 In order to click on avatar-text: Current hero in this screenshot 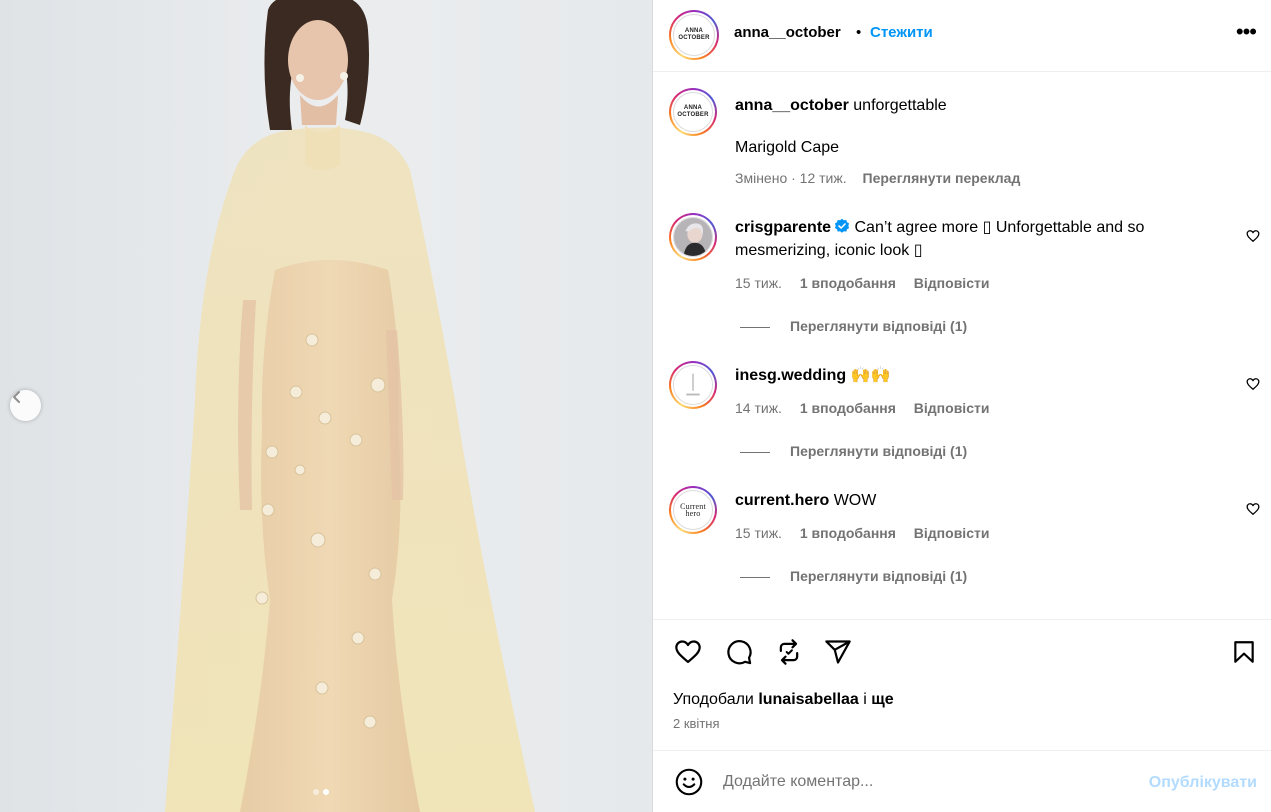, I will do `click(693, 510)`.